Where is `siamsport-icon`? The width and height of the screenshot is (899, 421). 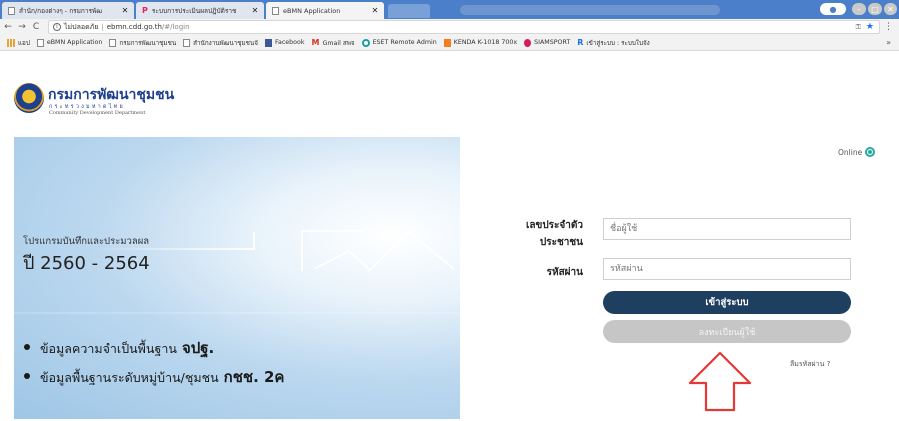
siamsport-icon is located at coordinates (528, 42).